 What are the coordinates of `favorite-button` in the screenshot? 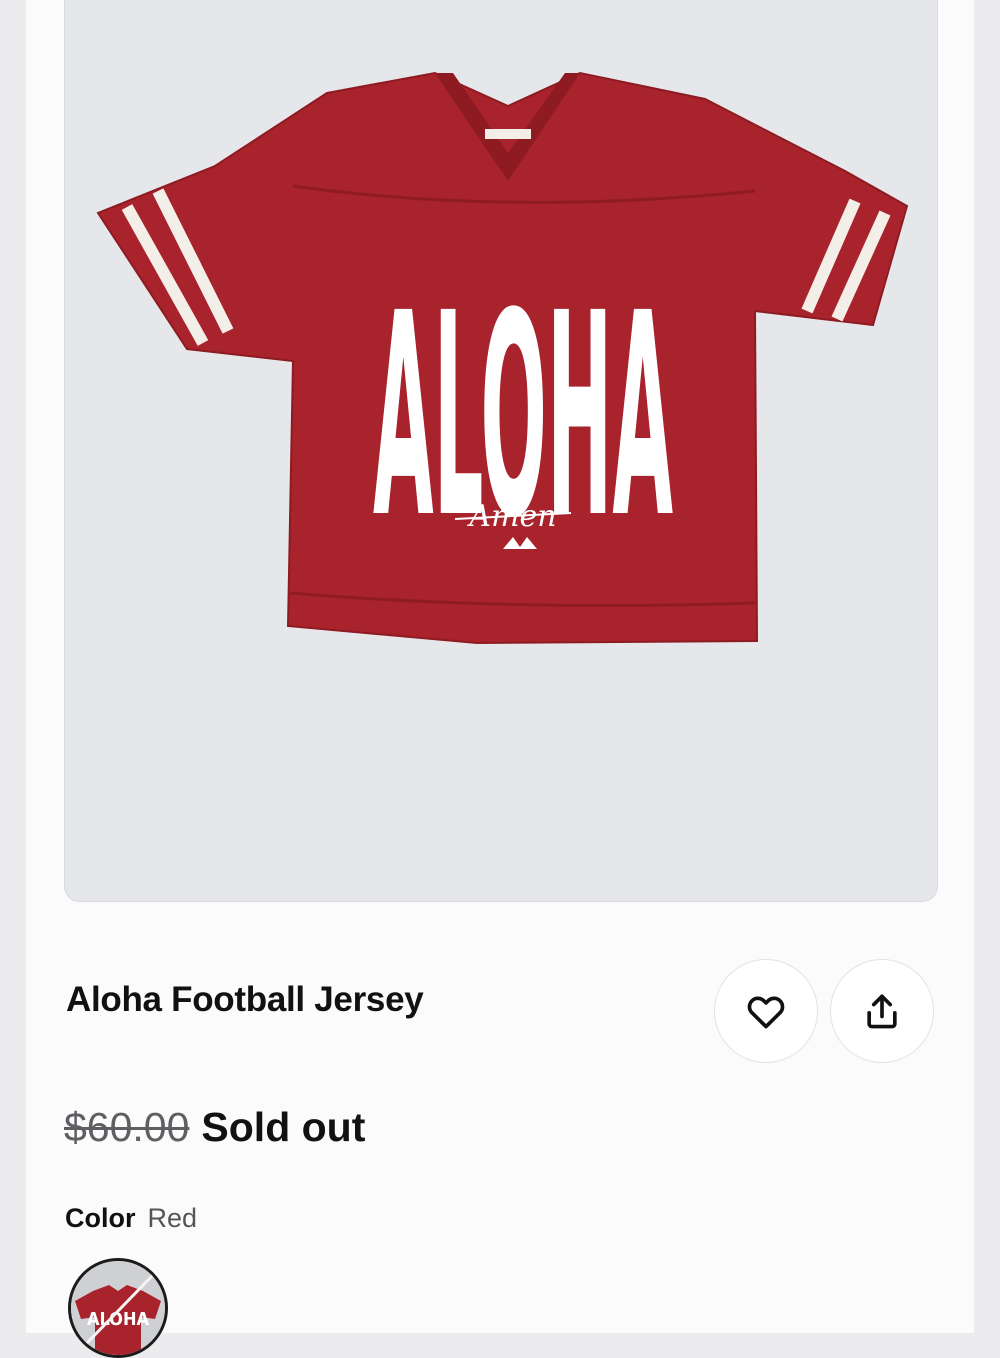 It's located at (766, 1011).